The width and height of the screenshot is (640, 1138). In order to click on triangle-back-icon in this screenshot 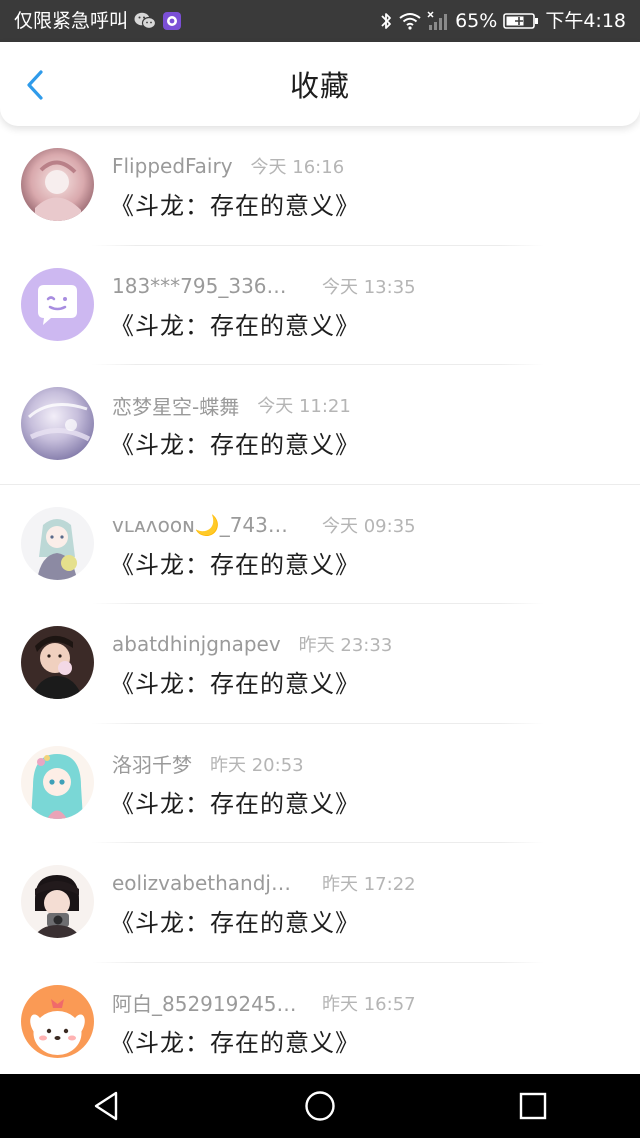, I will do `click(105, 1106)`.